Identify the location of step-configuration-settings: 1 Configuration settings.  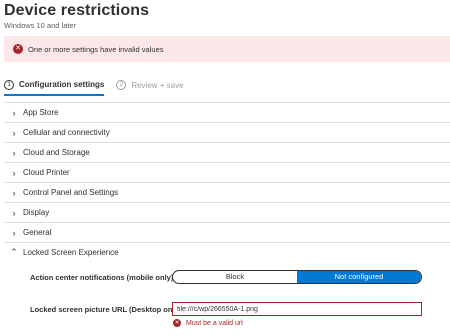
(54, 86).